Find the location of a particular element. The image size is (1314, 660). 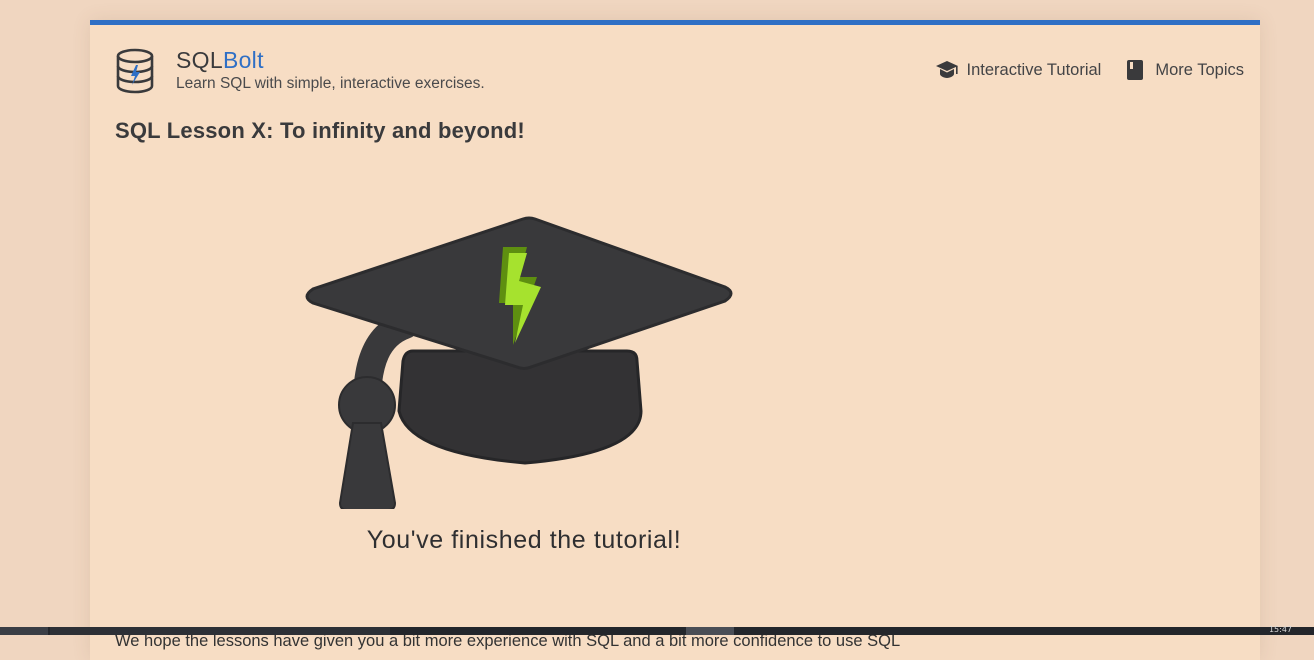

nav-interactive-tutorial: Interactive Tutorial is located at coordinates (1018, 70).